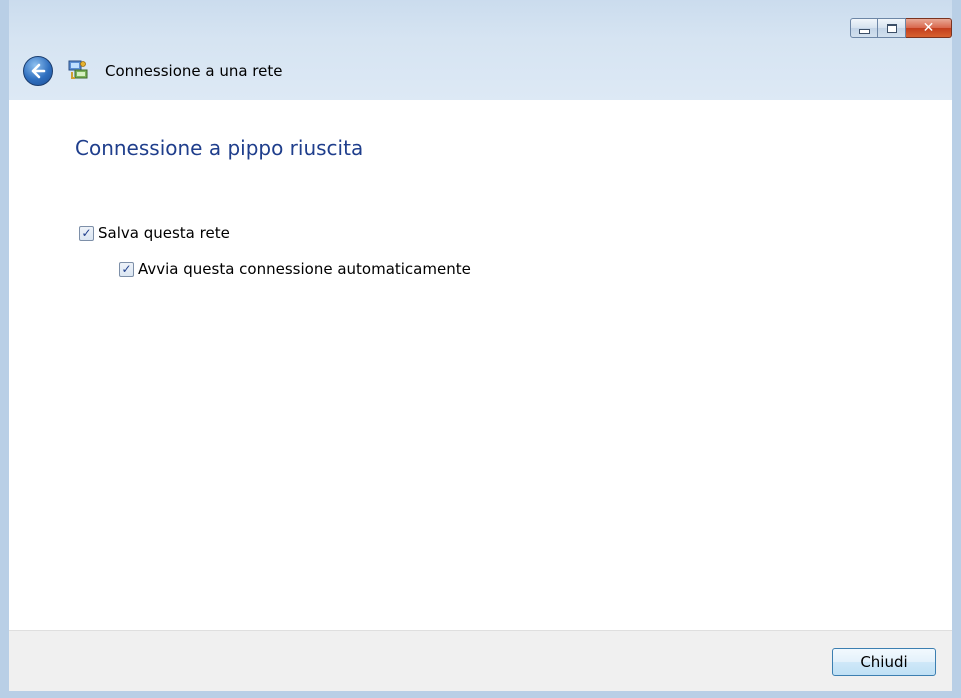 Image resolution: width=961 pixels, height=698 pixels. Describe the element at coordinates (480, 660) in the screenshot. I see `wizard-footer: Chiudi` at that location.